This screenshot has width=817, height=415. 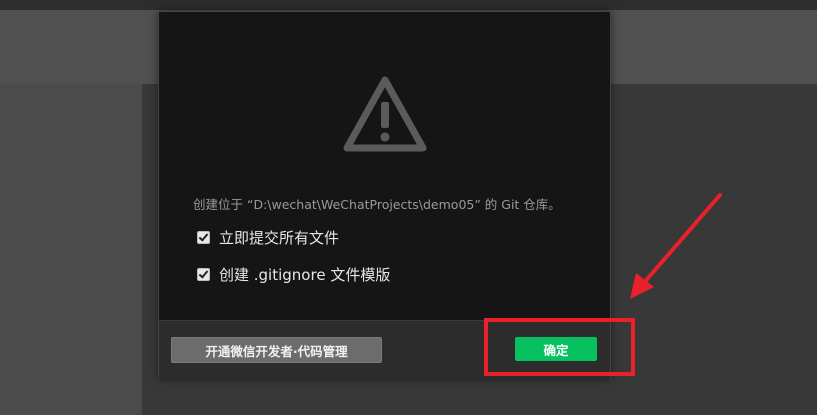 What do you see at coordinates (276, 350) in the screenshot?
I see `open-code-management-button: 开通微信开发者·代码管理` at bounding box center [276, 350].